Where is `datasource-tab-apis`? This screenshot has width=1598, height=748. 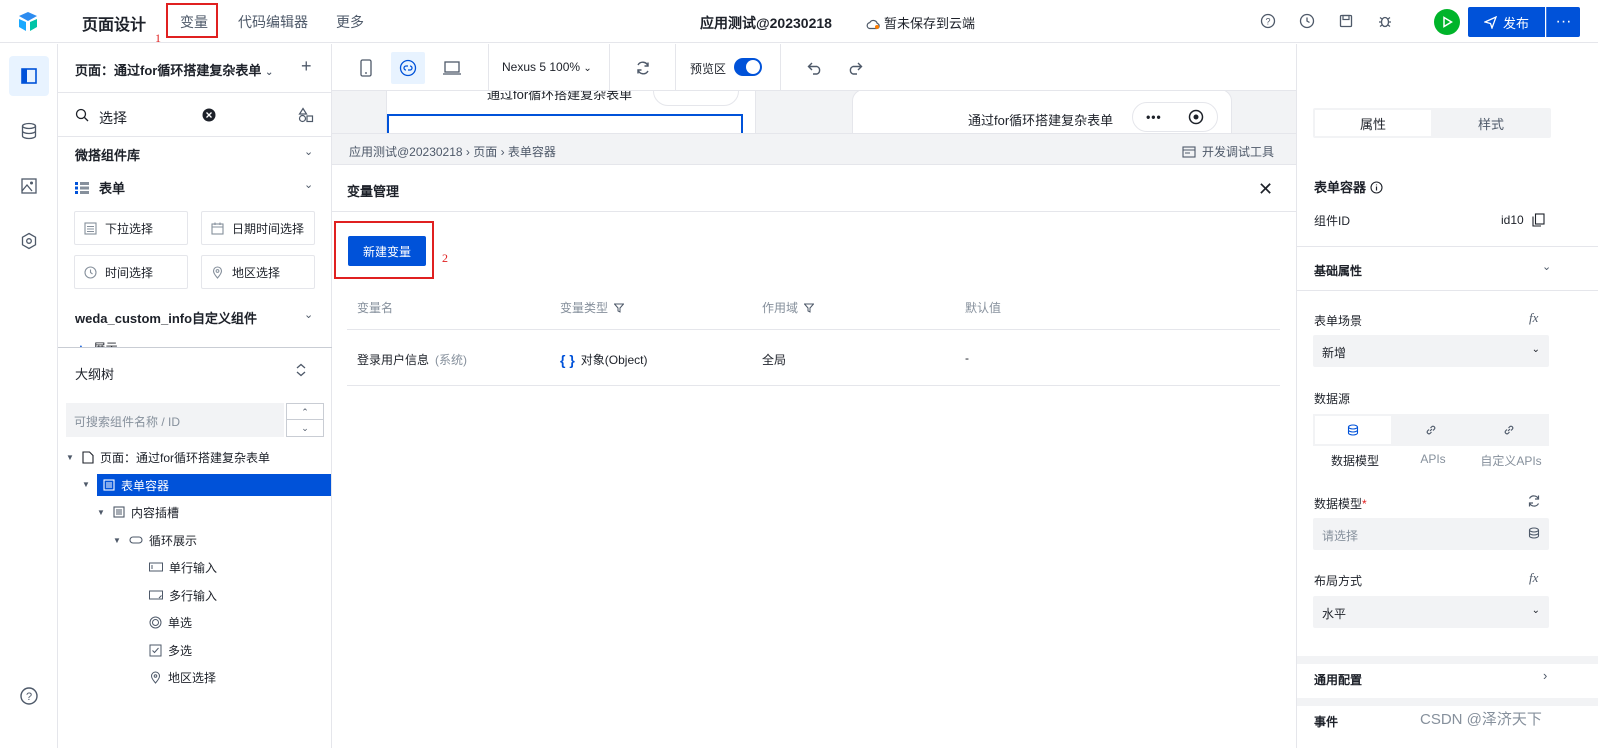 datasource-tab-apis is located at coordinates (1431, 430).